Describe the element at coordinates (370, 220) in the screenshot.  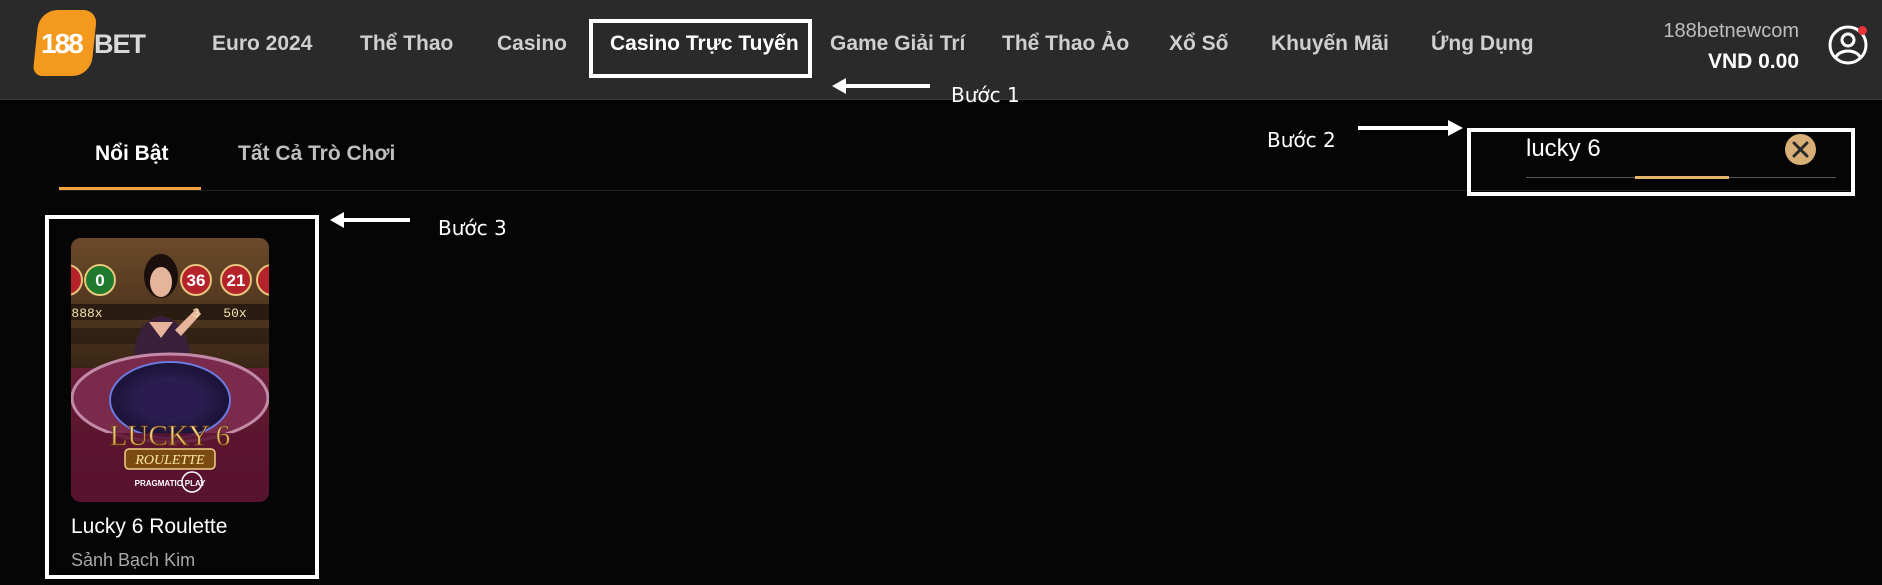
I see `step3-arrow-icon` at that location.